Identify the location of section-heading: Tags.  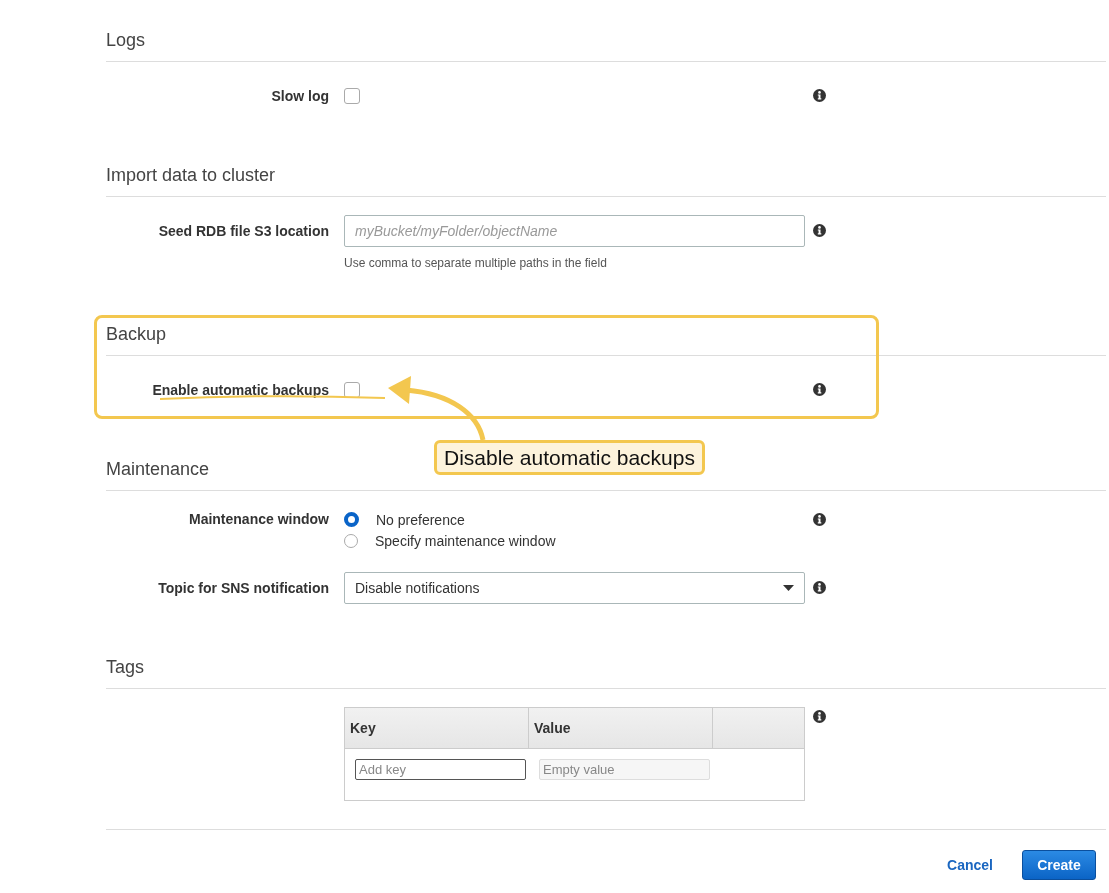
(606, 672).